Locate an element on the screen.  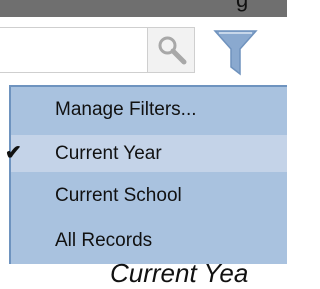
menu-item-current-year: ✔ Current Year is located at coordinates (146, 153).